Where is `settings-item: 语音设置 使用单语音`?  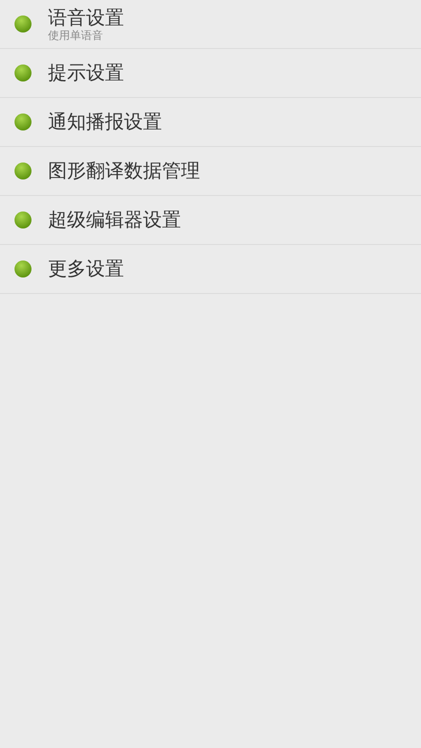 settings-item: 语音设置 使用单语音 is located at coordinates (210, 24).